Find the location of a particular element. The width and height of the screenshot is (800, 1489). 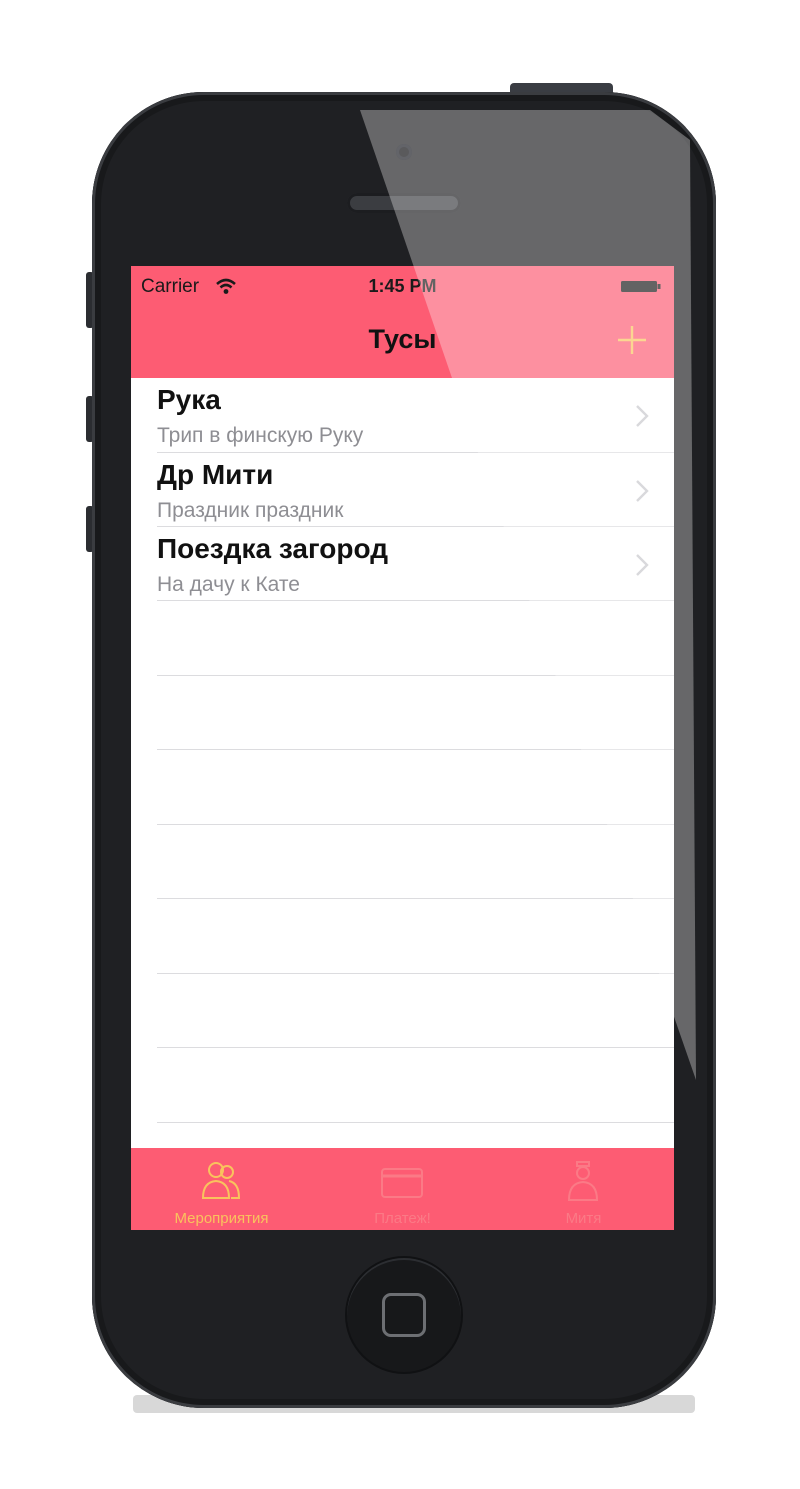

plus-icon is located at coordinates (632, 340).